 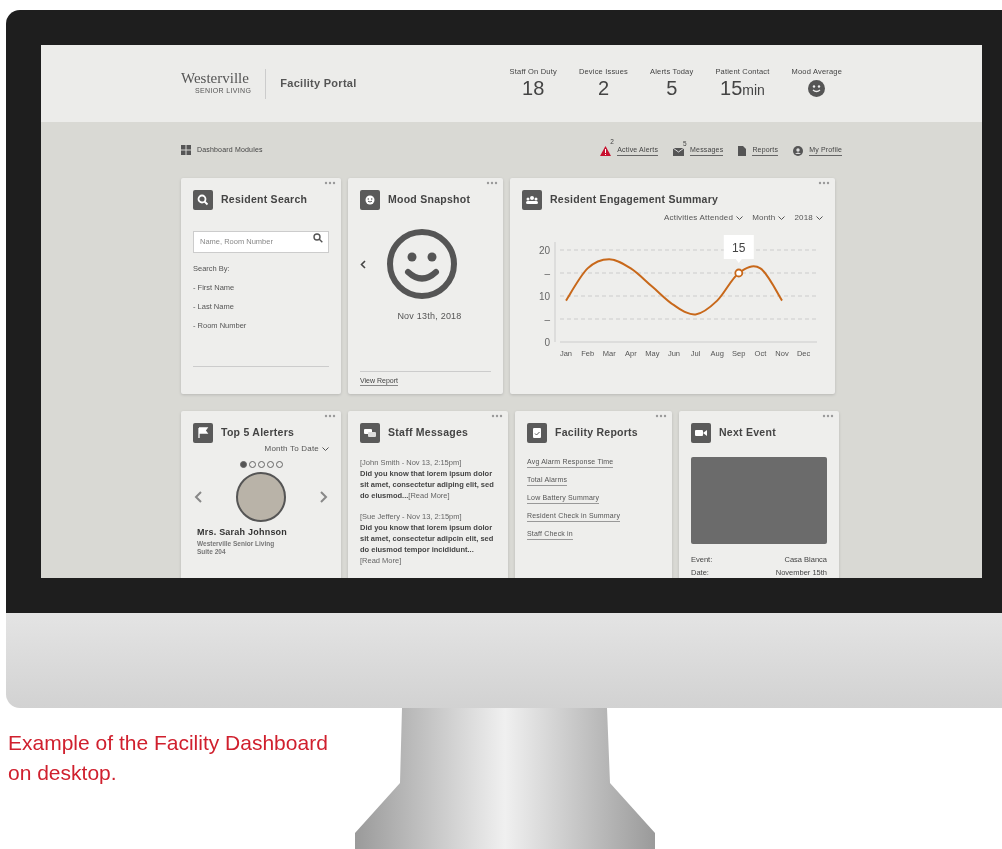 I want to click on card-title: Next Event, so click(x=747, y=433).